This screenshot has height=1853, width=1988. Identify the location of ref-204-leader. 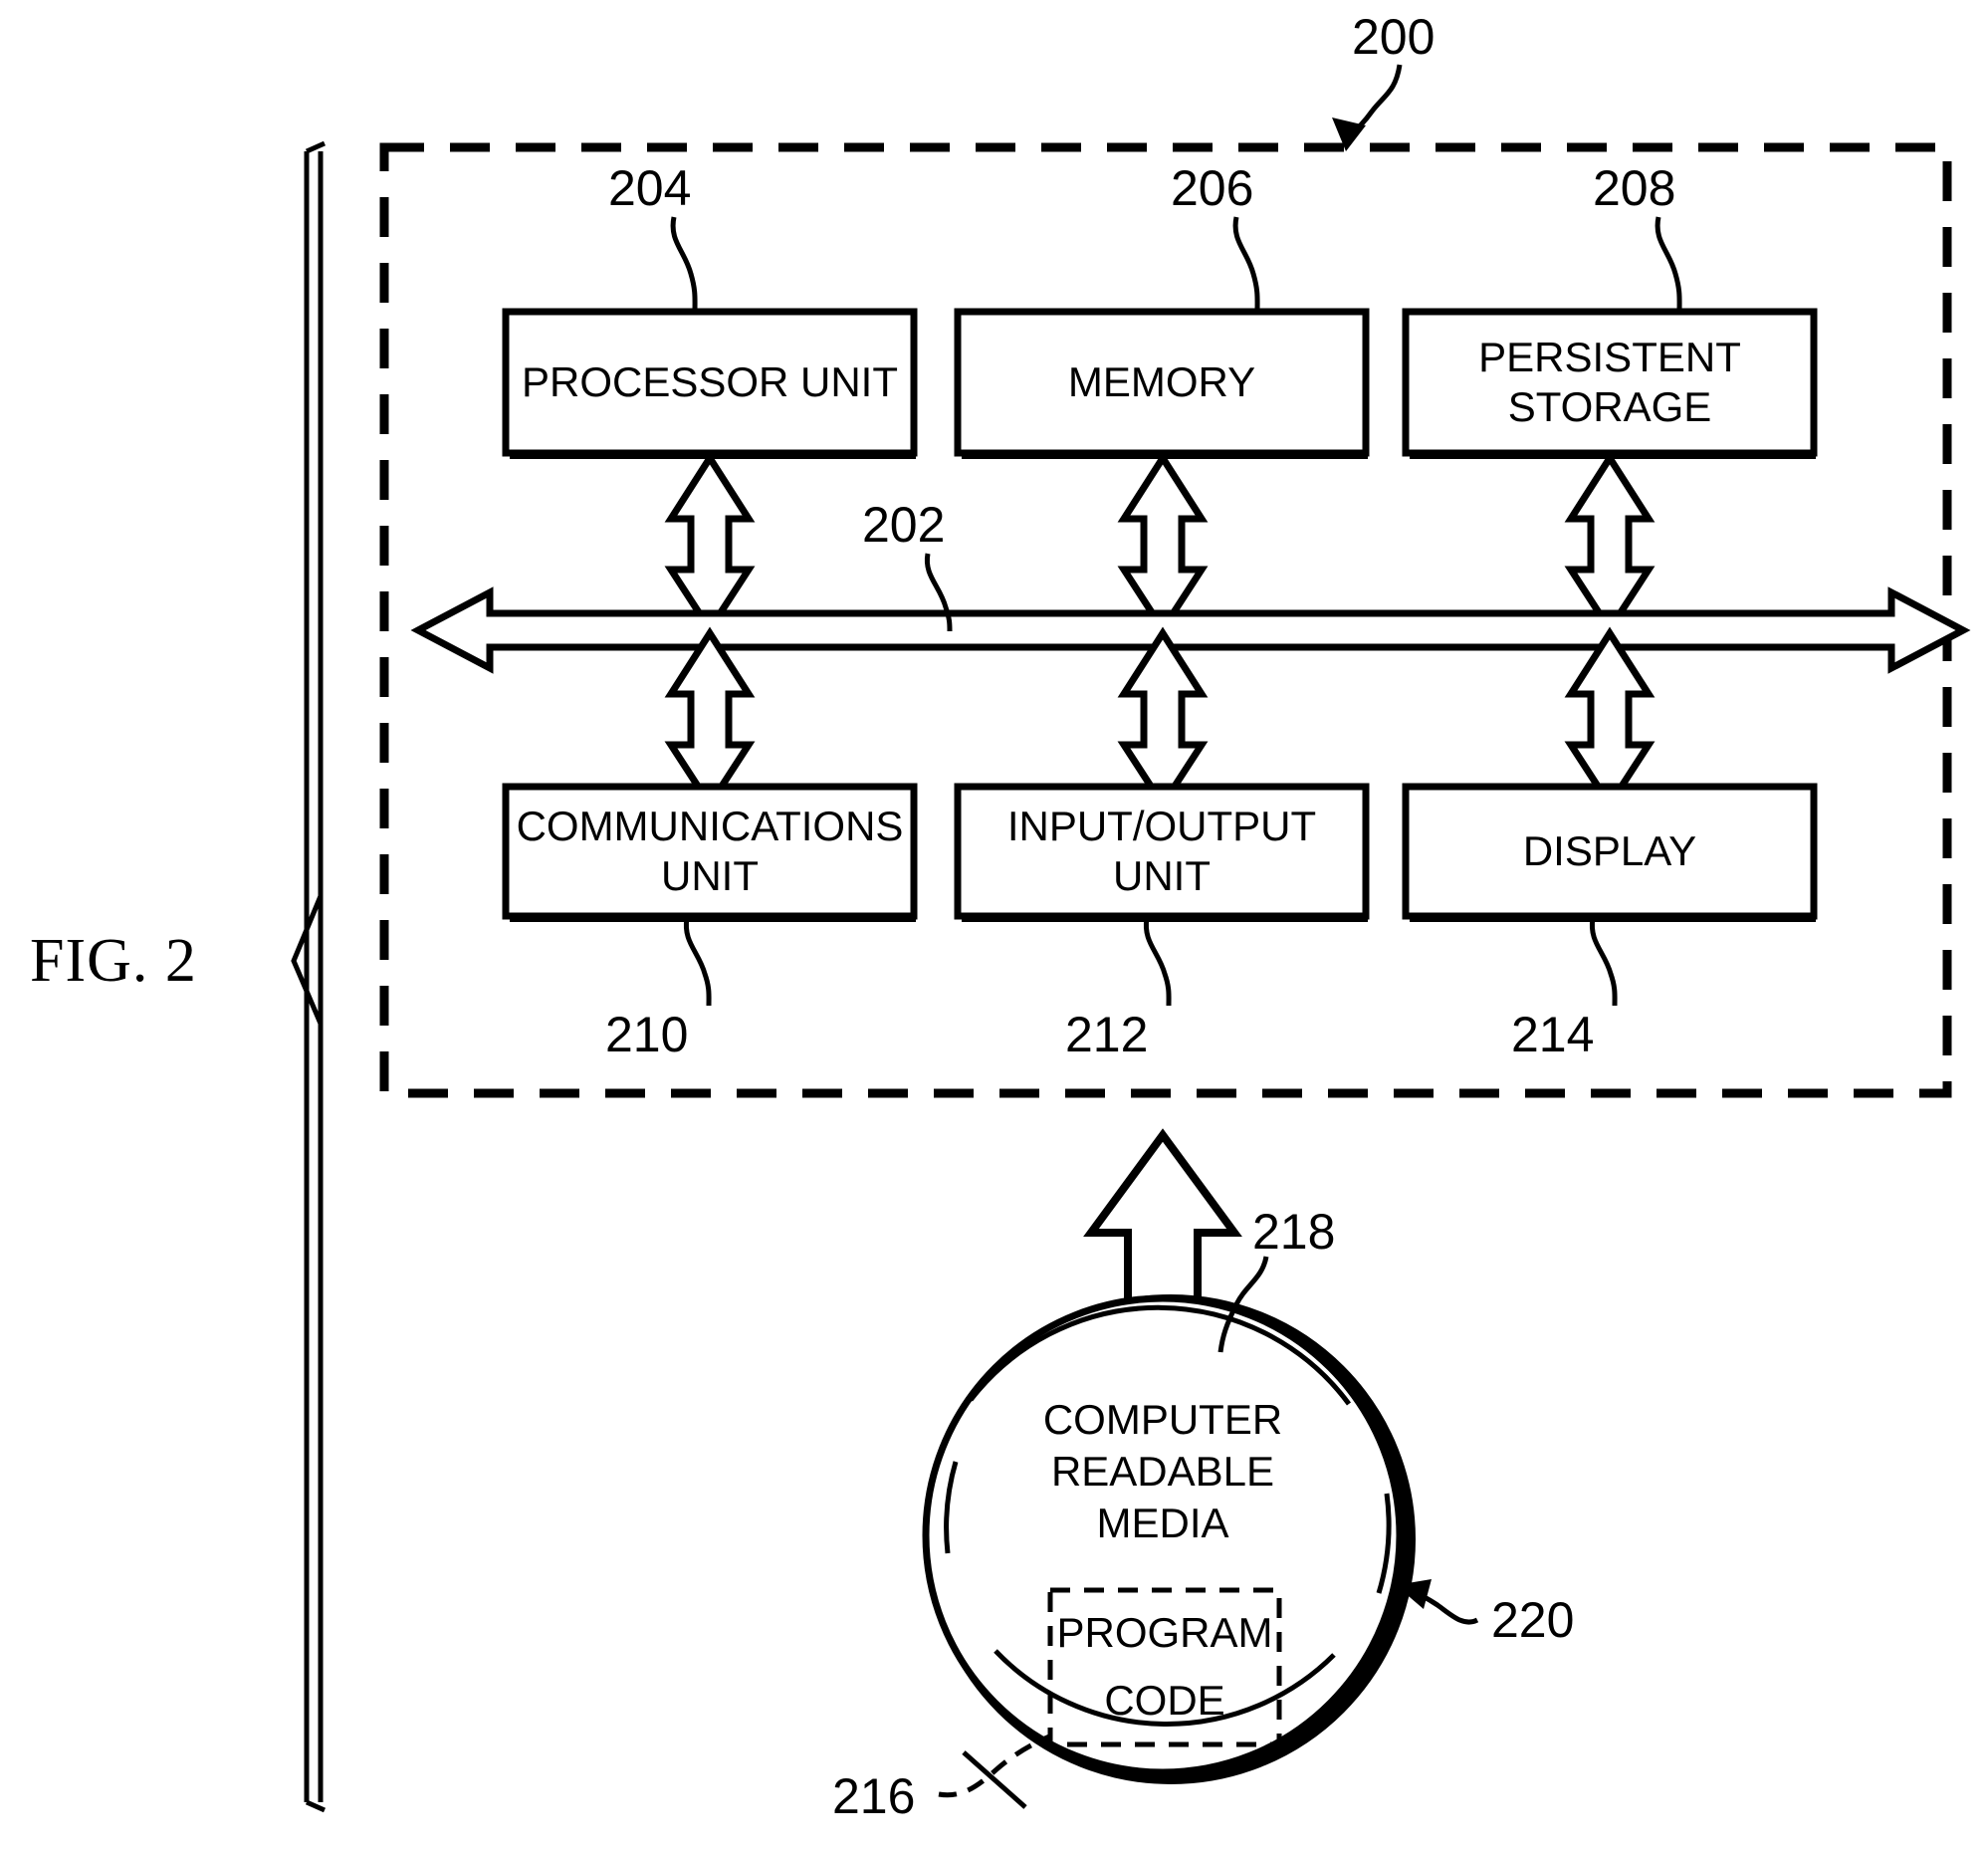
(684, 264).